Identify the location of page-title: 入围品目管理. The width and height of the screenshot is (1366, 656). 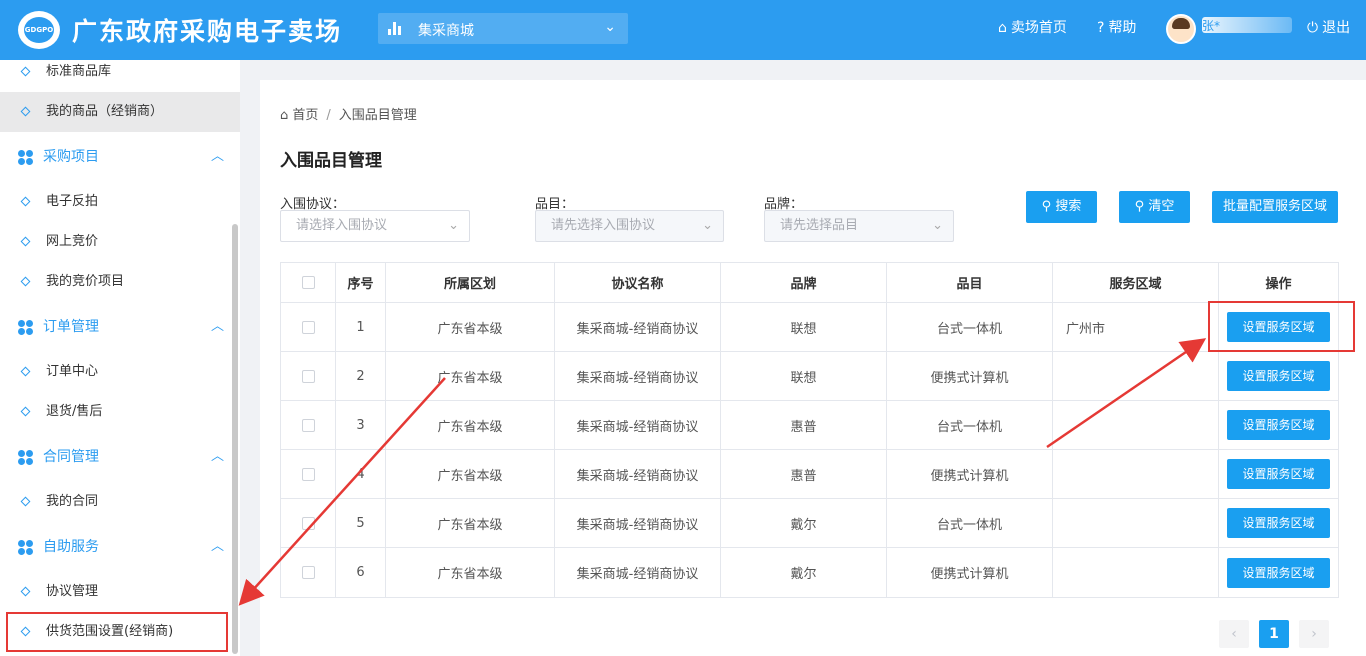
(331, 161).